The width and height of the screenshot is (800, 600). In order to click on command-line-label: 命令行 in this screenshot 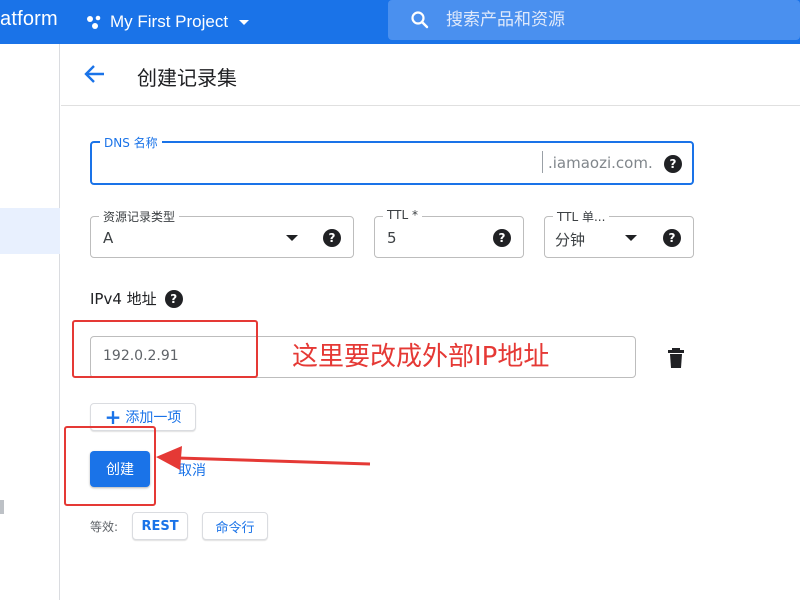, I will do `click(235, 528)`.